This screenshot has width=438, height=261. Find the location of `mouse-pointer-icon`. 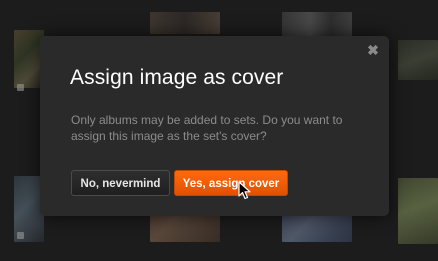

mouse-pointer-icon is located at coordinates (244, 190).